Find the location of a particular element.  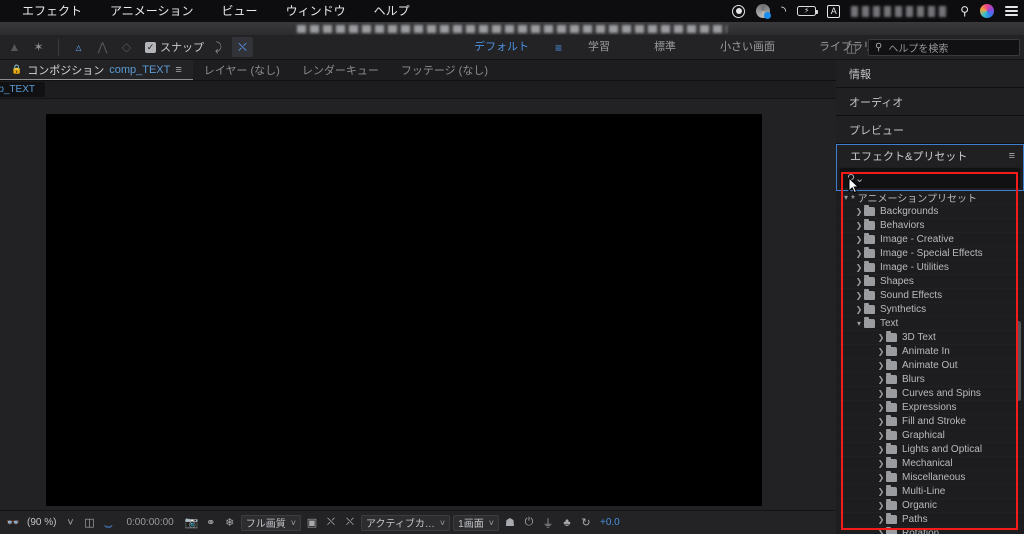

tree-row: ❯ Shapes is located at coordinates (930, 282).